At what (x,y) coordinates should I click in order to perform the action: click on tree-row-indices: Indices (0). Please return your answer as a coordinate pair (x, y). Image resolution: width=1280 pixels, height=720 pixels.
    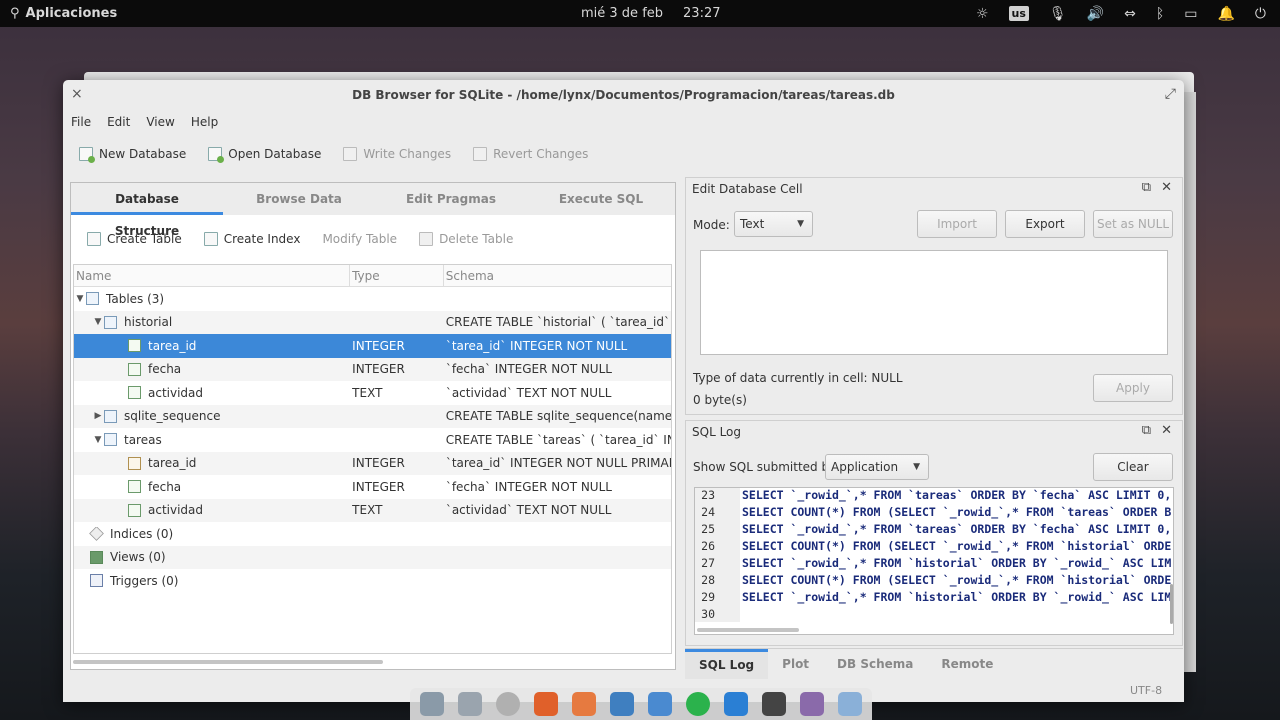
    Looking at the image, I should click on (372, 534).